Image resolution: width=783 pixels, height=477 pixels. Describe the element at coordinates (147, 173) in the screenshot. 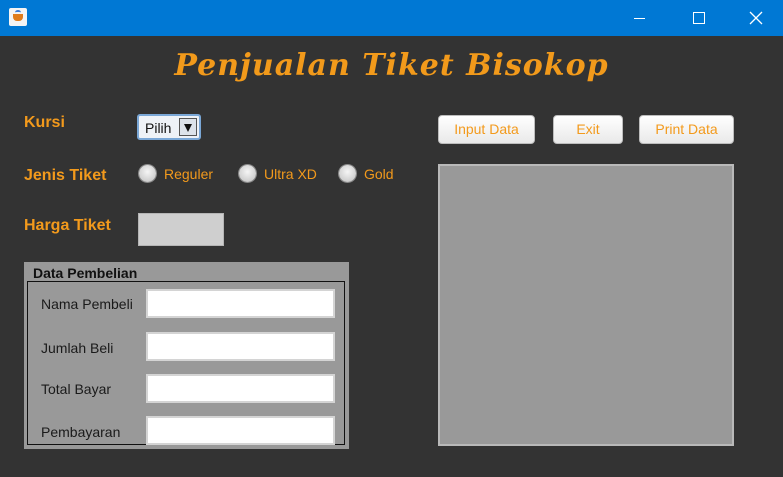

I see `radio-reguler` at that location.